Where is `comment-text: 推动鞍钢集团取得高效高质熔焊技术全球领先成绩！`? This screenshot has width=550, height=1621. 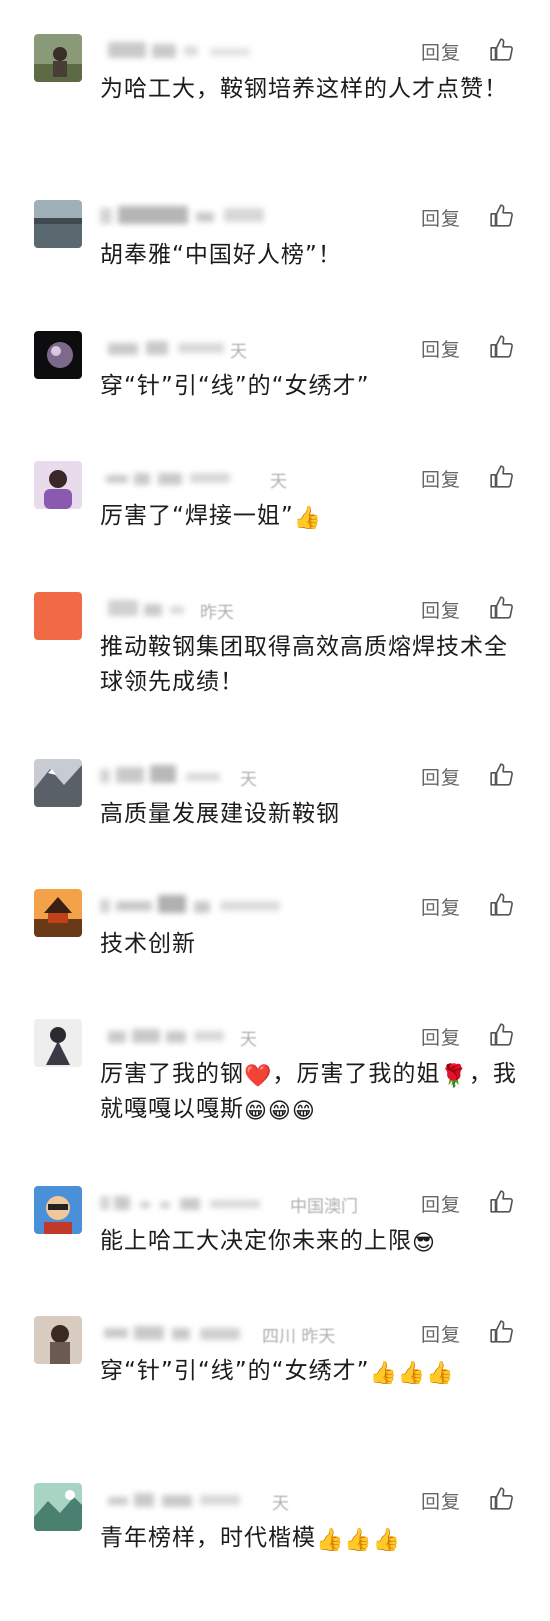 comment-text: 推动鞍钢集团取得高效高质熔焊技术全球领先成绩！ is located at coordinates (304, 664).